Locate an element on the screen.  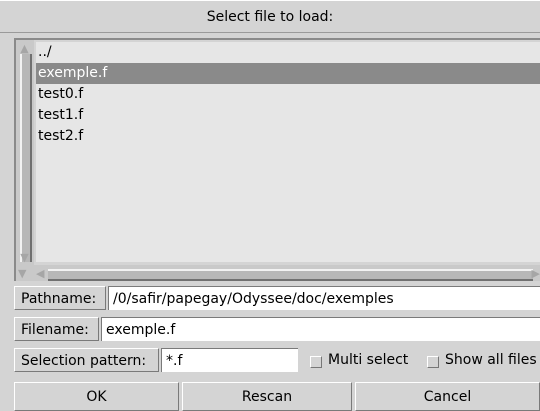
filename-input: exemple.f is located at coordinates (320, 329).